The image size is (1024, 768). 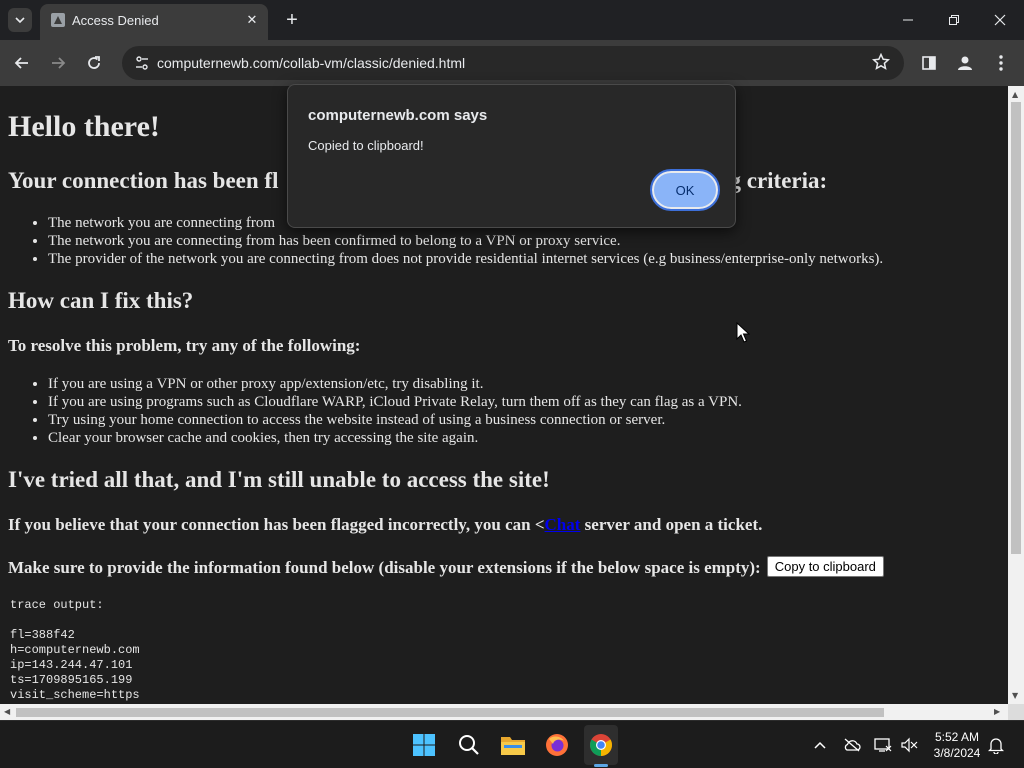 I want to click on horizontal-scroll-thumb, so click(x=450, y=712).